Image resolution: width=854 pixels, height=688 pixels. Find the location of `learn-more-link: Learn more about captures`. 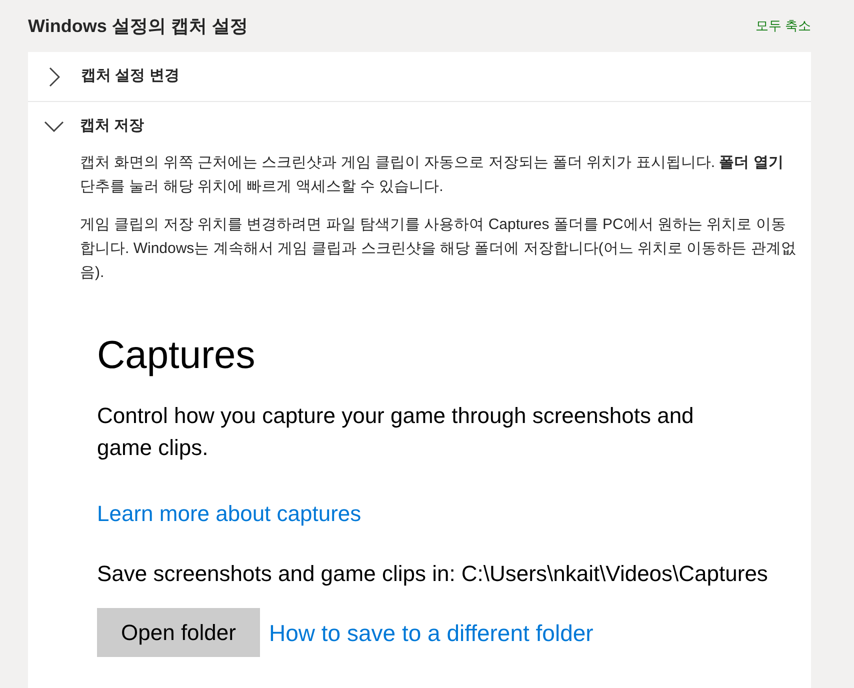

learn-more-link: Learn more about captures is located at coordinates (229, 514).